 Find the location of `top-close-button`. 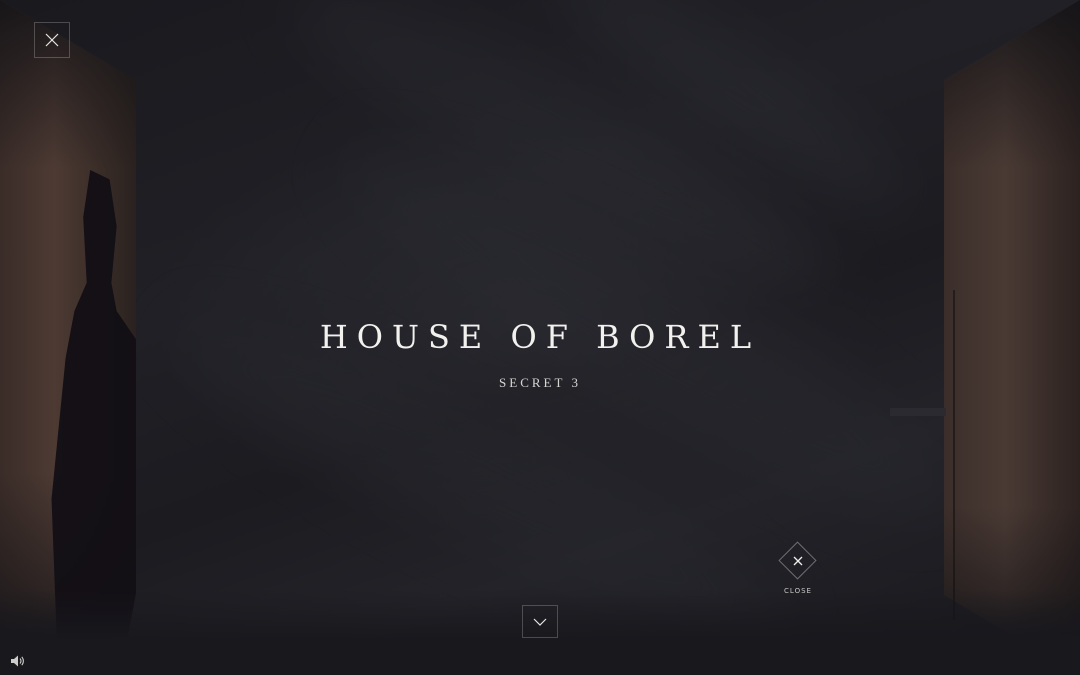

top-close-button is located at coordinates (52, 40).